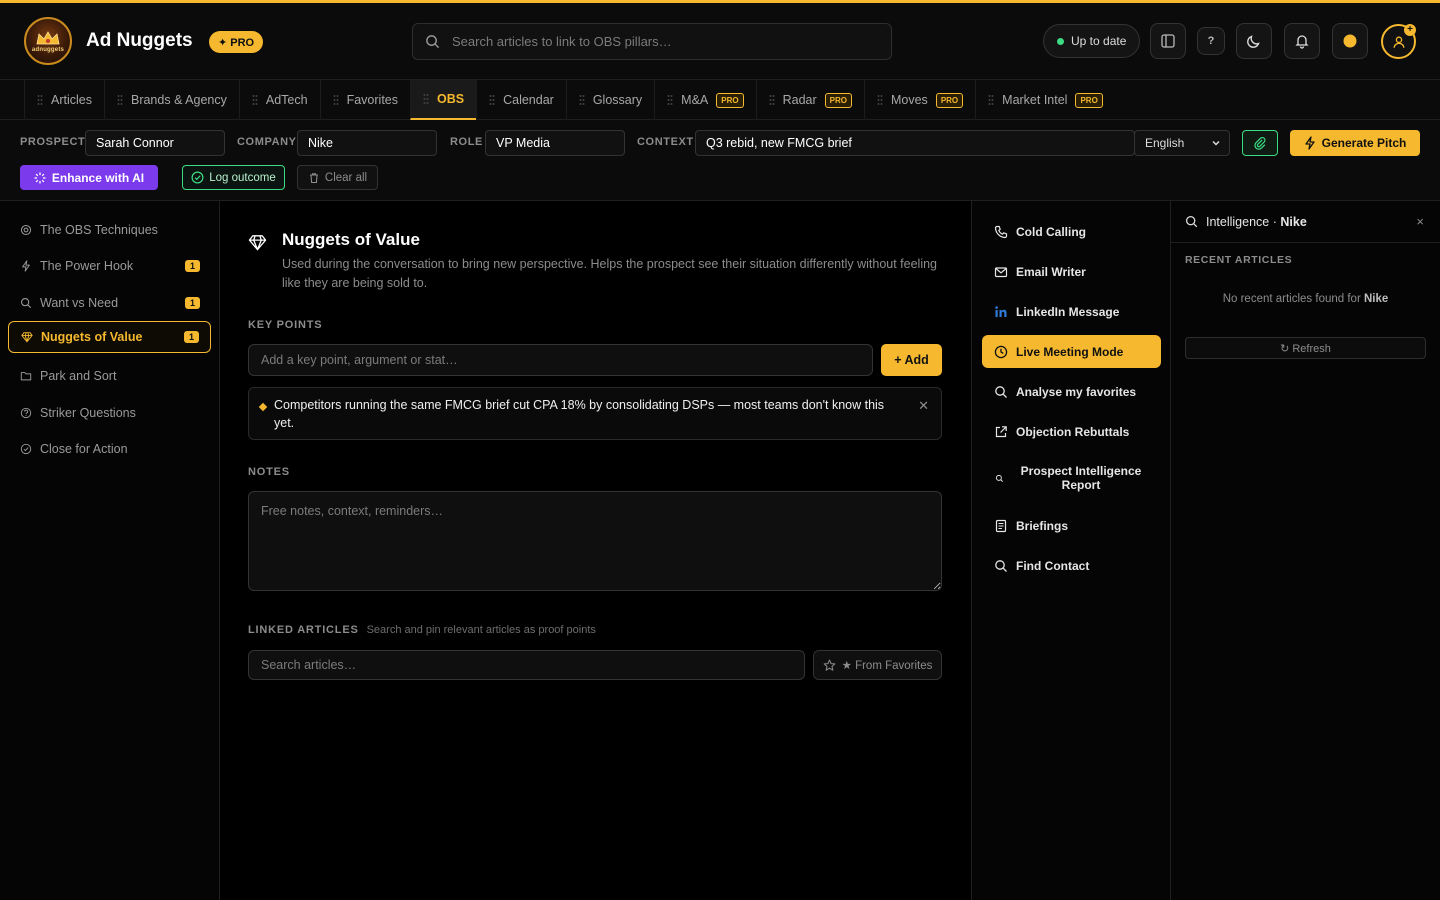  Describe the element at coordinates (84, 449) in the screenshot. I see `sidebar-item-label: Close for Action` at that location.